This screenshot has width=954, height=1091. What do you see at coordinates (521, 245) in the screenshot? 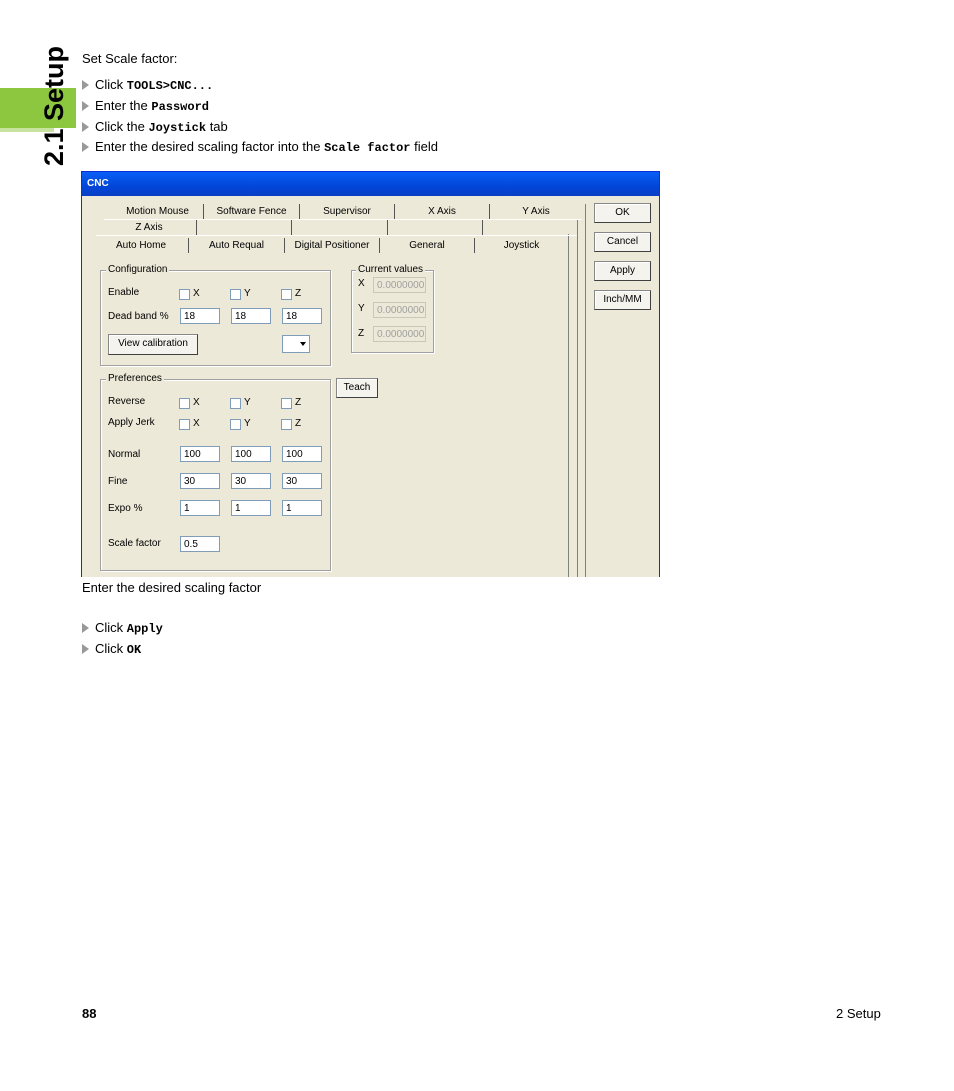
I see `tab-joystick: Joystick` at bounding box center [521, 245].